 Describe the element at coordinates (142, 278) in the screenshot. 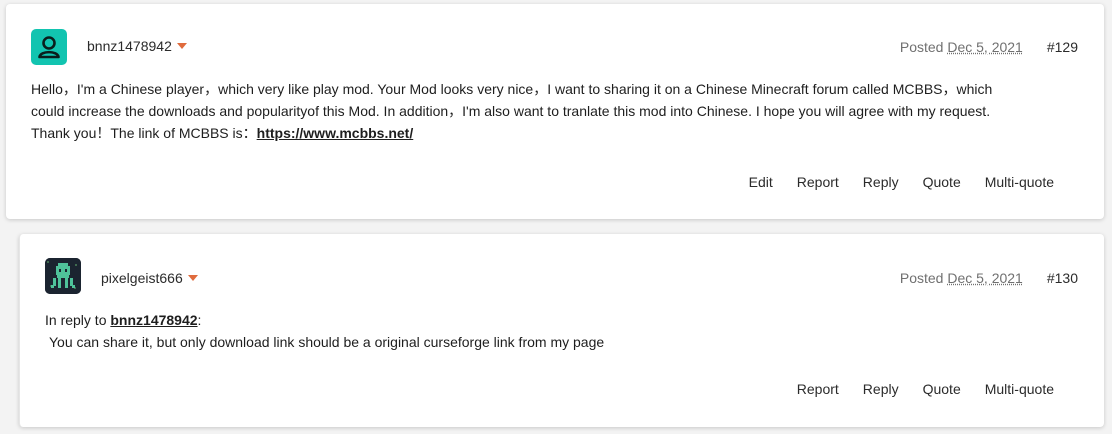

I see `username-text: pixelgeist666` at that location.